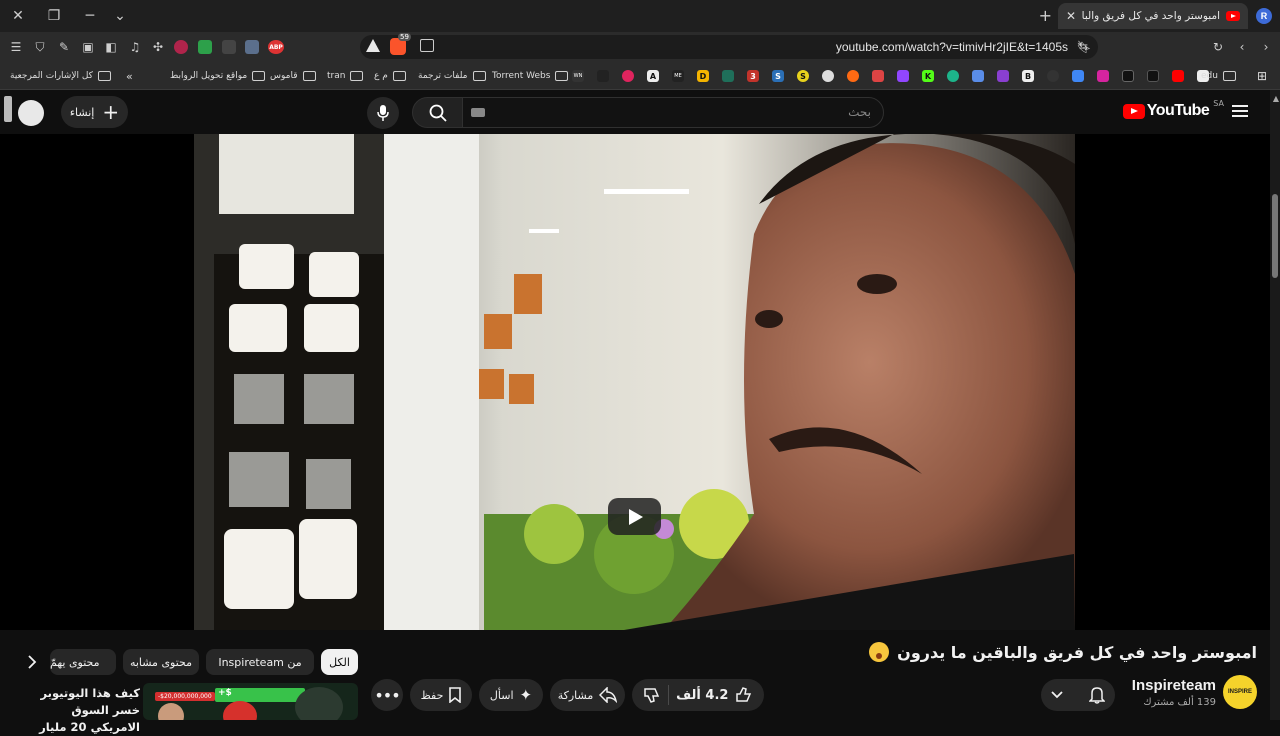 This screenshot has width=1280, height=736. I want to click on bookmark-folder: Torrent Webs, so click(530, 76).